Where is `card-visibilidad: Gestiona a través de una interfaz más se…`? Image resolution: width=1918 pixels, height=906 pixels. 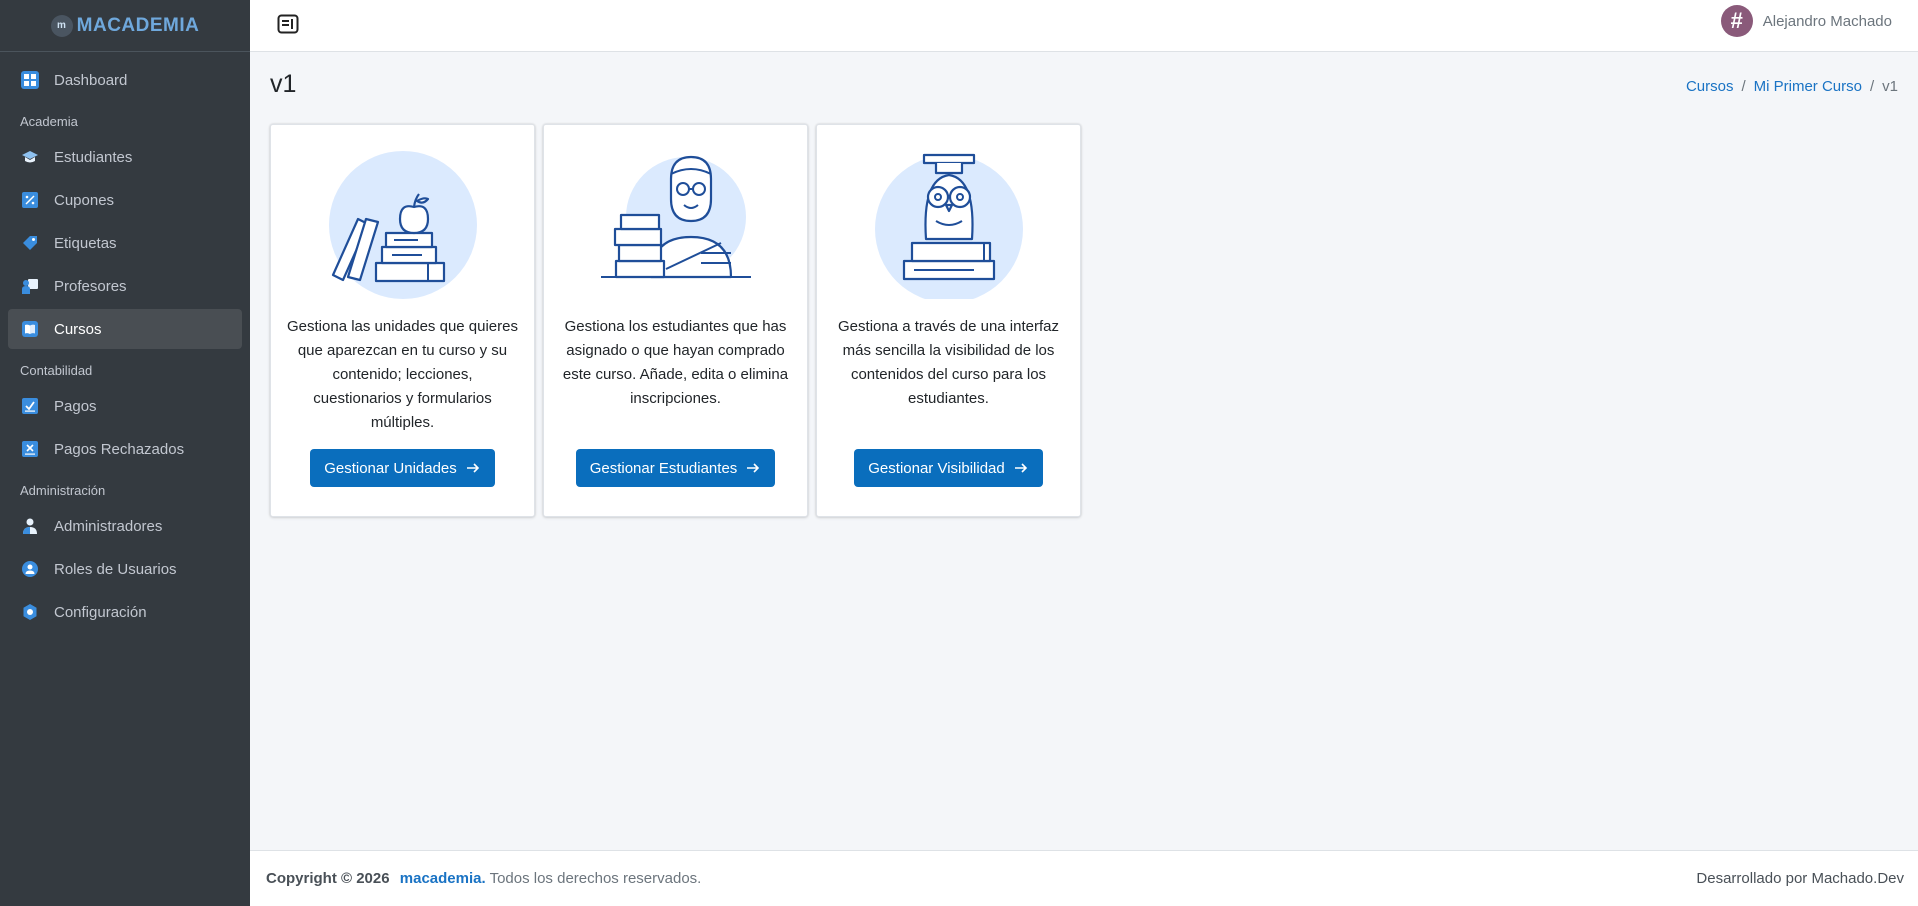 card-visibilidad: Gestiona a través de una interfaz más se… is located at coordinates (948, 320).